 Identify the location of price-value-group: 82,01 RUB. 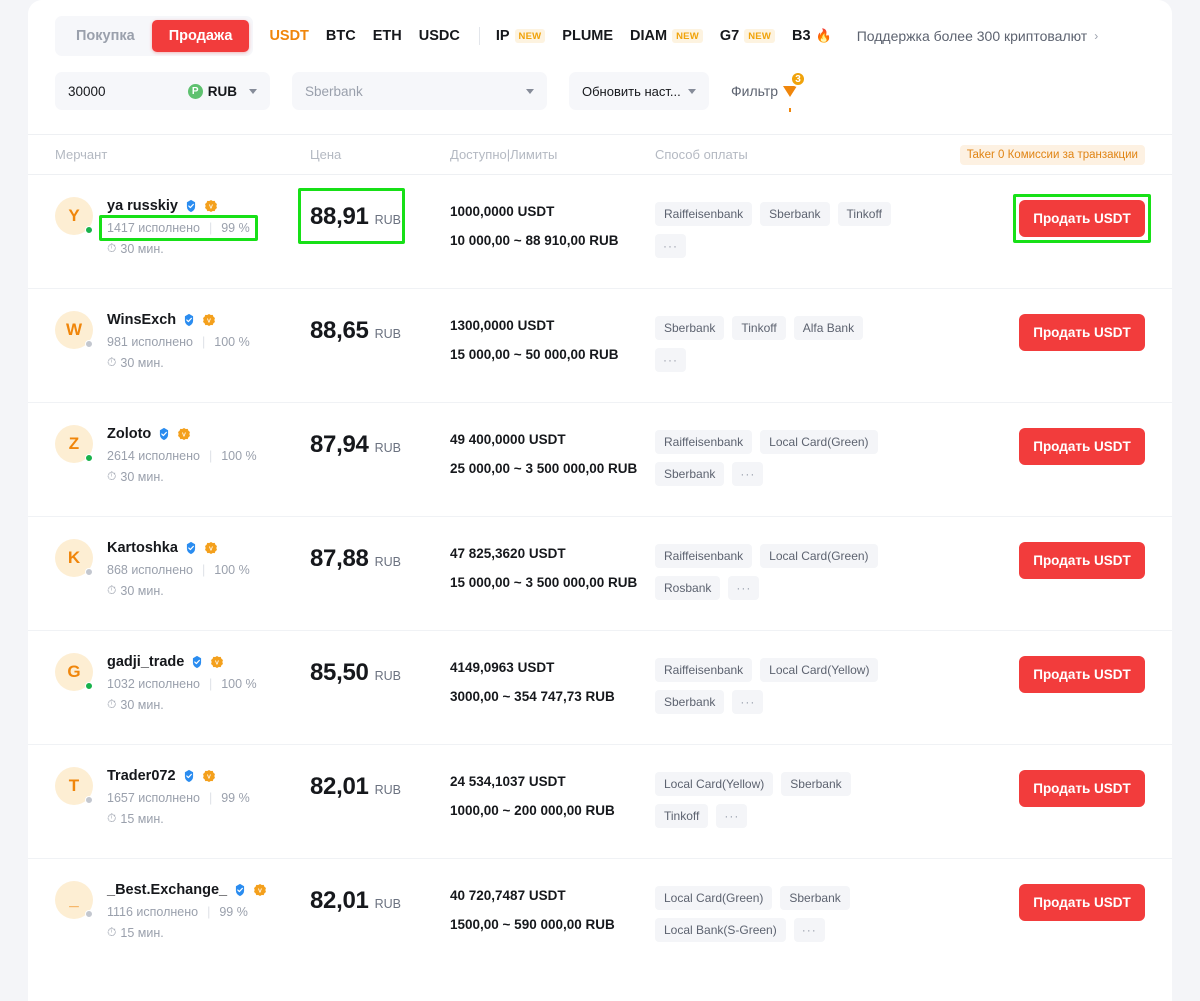
(355, 901).